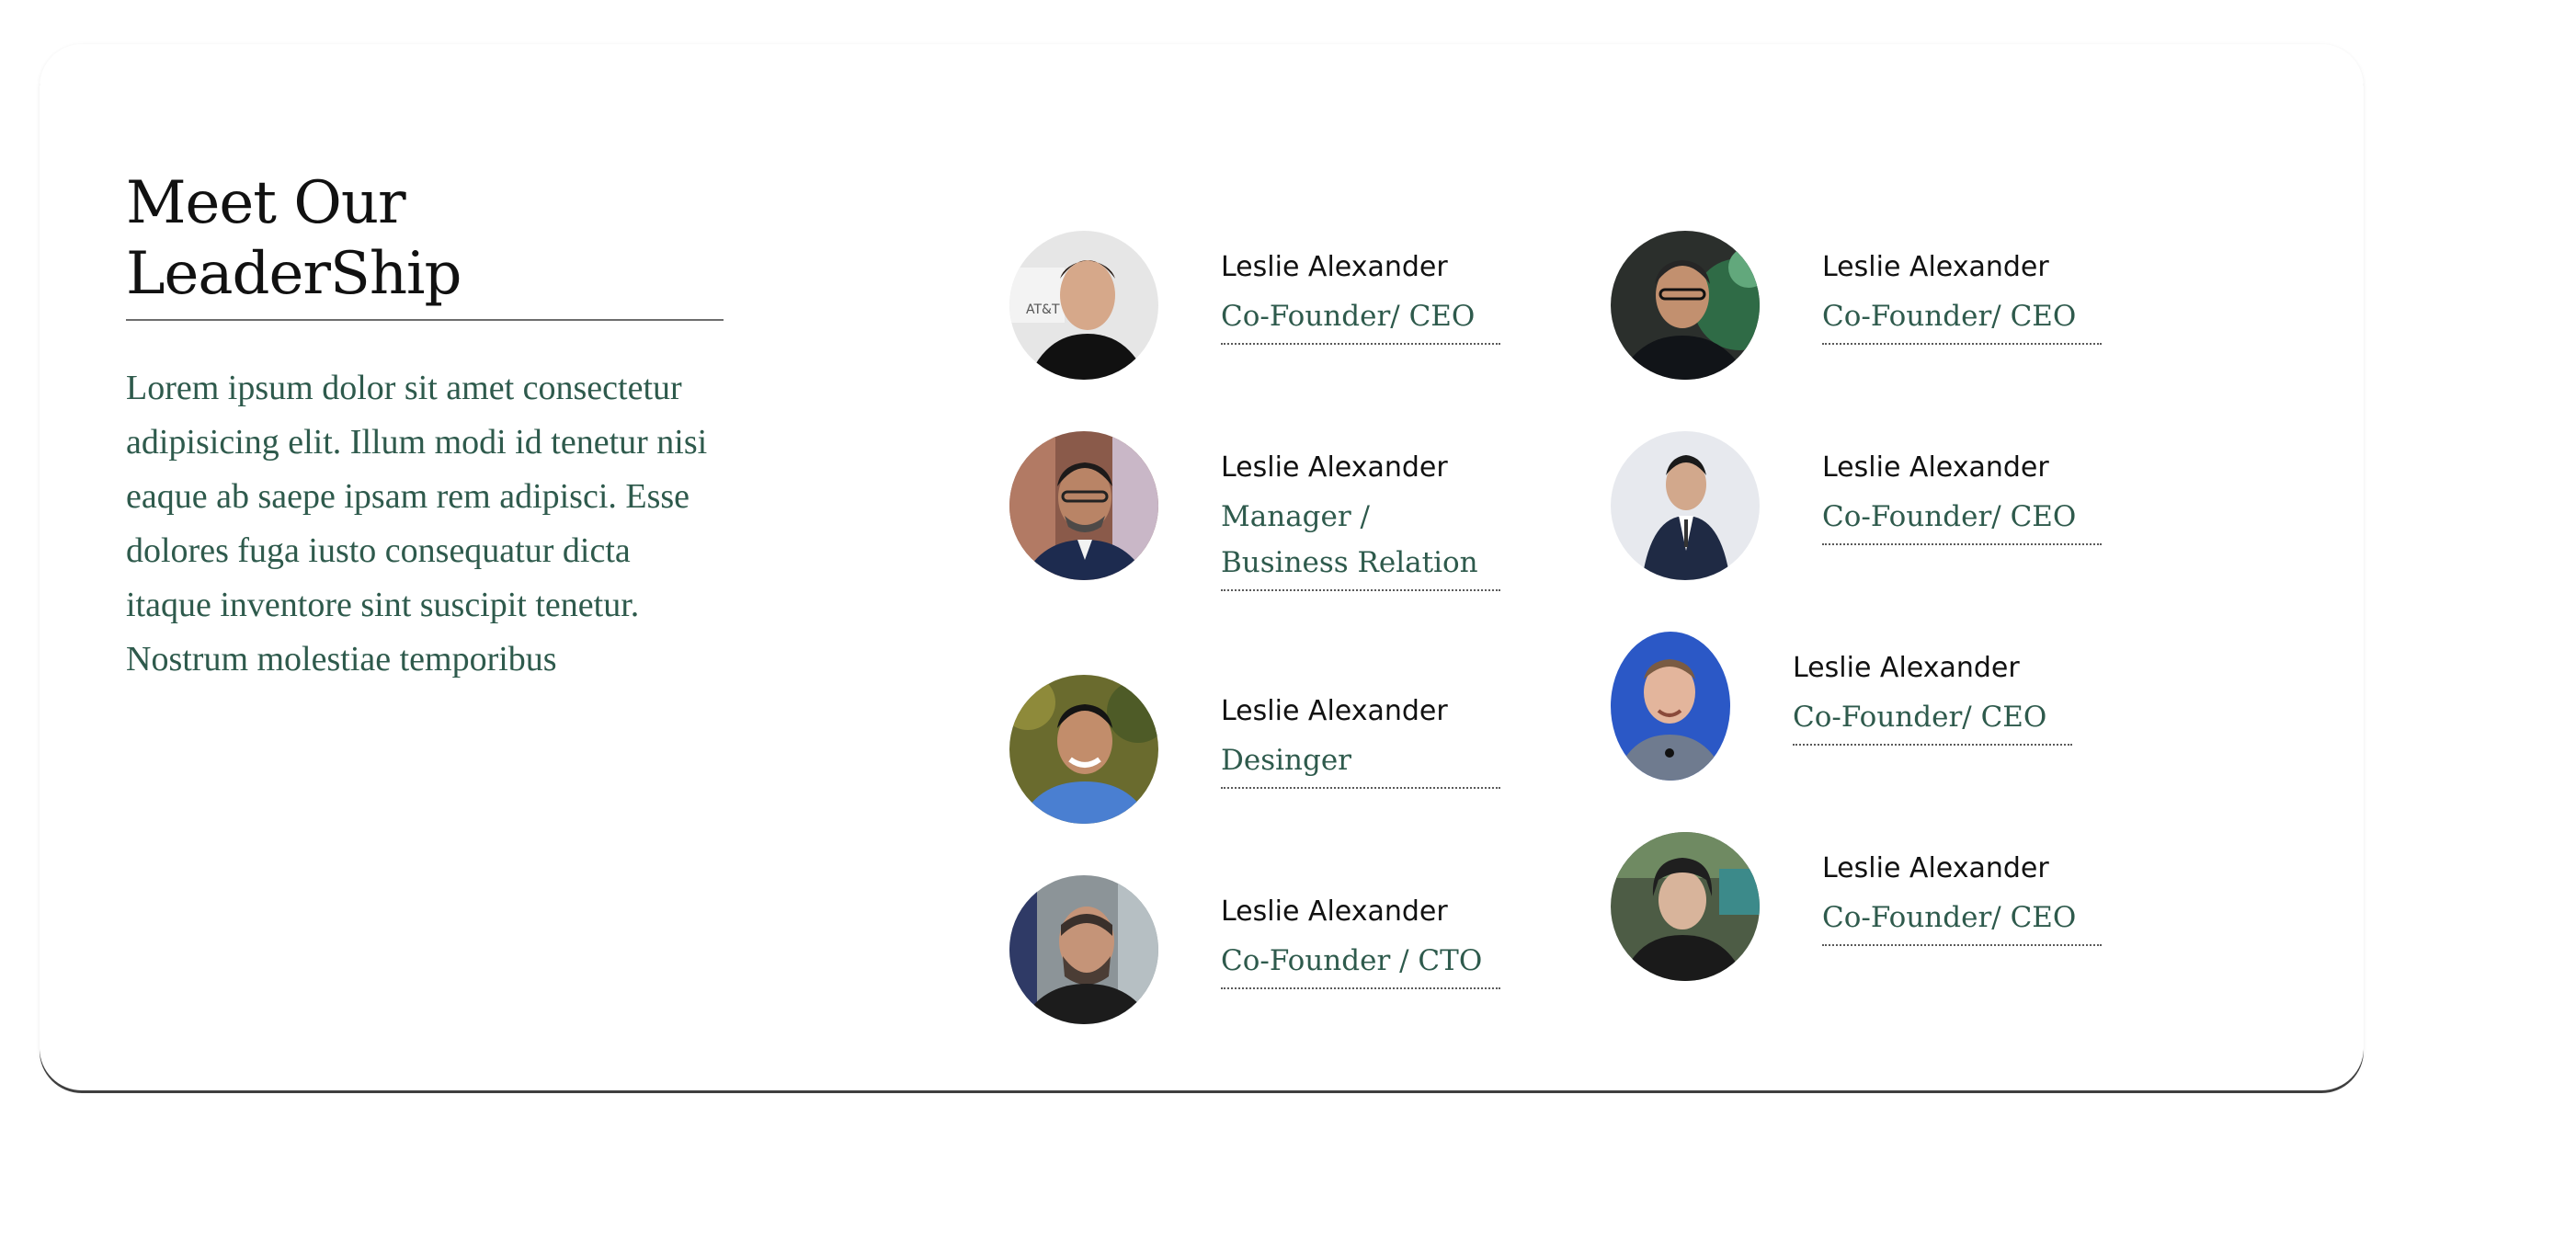  I want to click on svg-text: AT&T, so click(1043, 309).